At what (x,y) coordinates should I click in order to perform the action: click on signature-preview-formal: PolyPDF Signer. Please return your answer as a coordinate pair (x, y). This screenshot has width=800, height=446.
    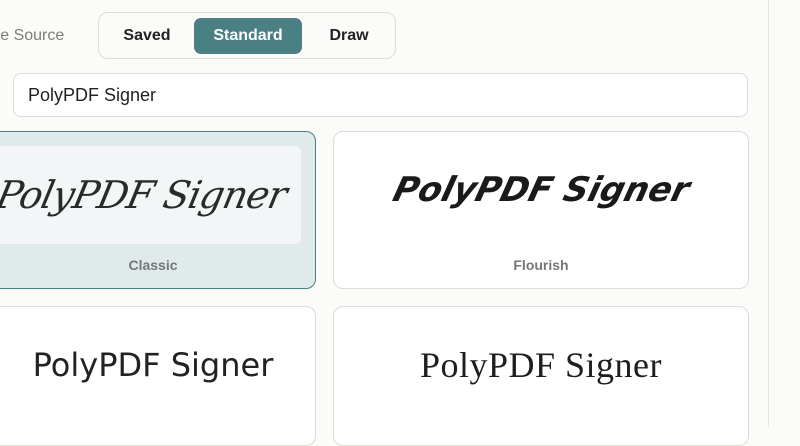
    Looking at the image, I should click on (541, 364).